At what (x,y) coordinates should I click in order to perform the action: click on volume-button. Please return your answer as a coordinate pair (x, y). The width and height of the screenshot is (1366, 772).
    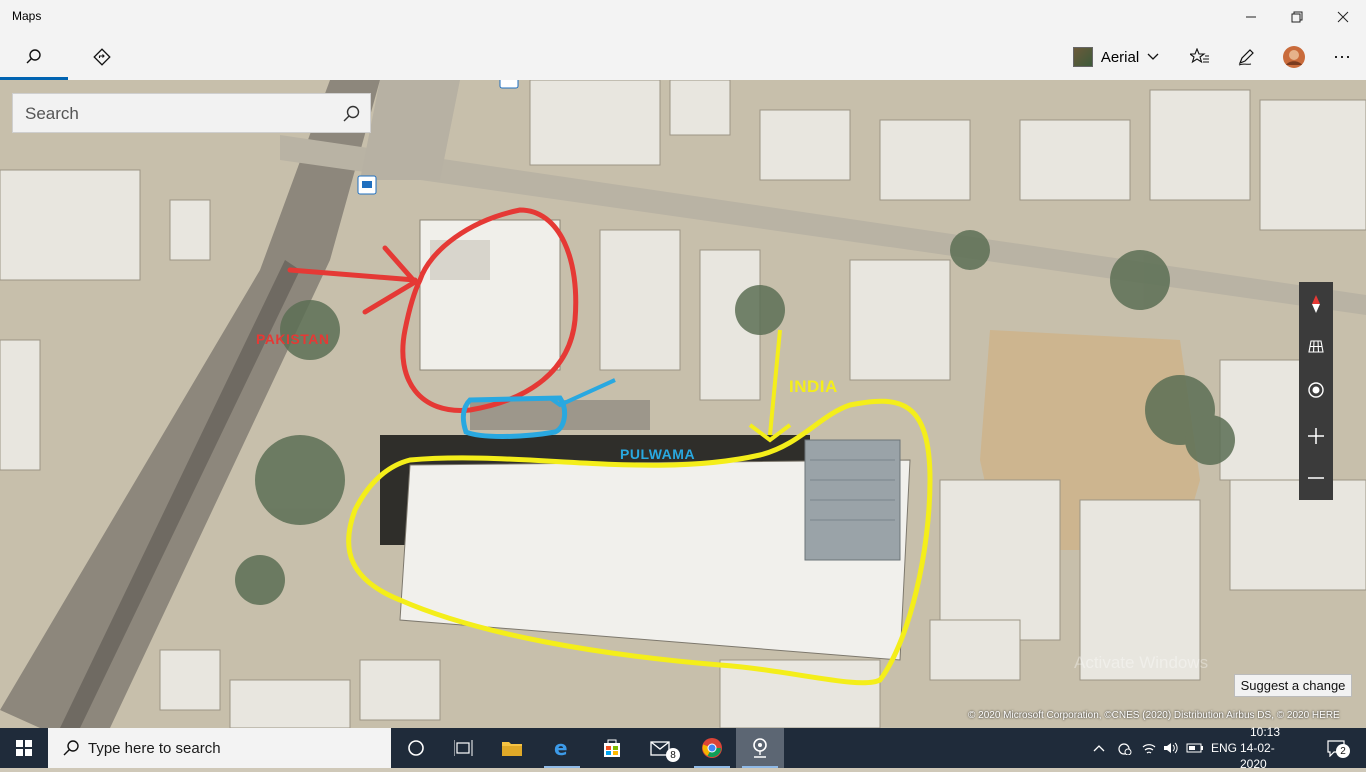
    Looking at the image, I should click on (1171, 748).